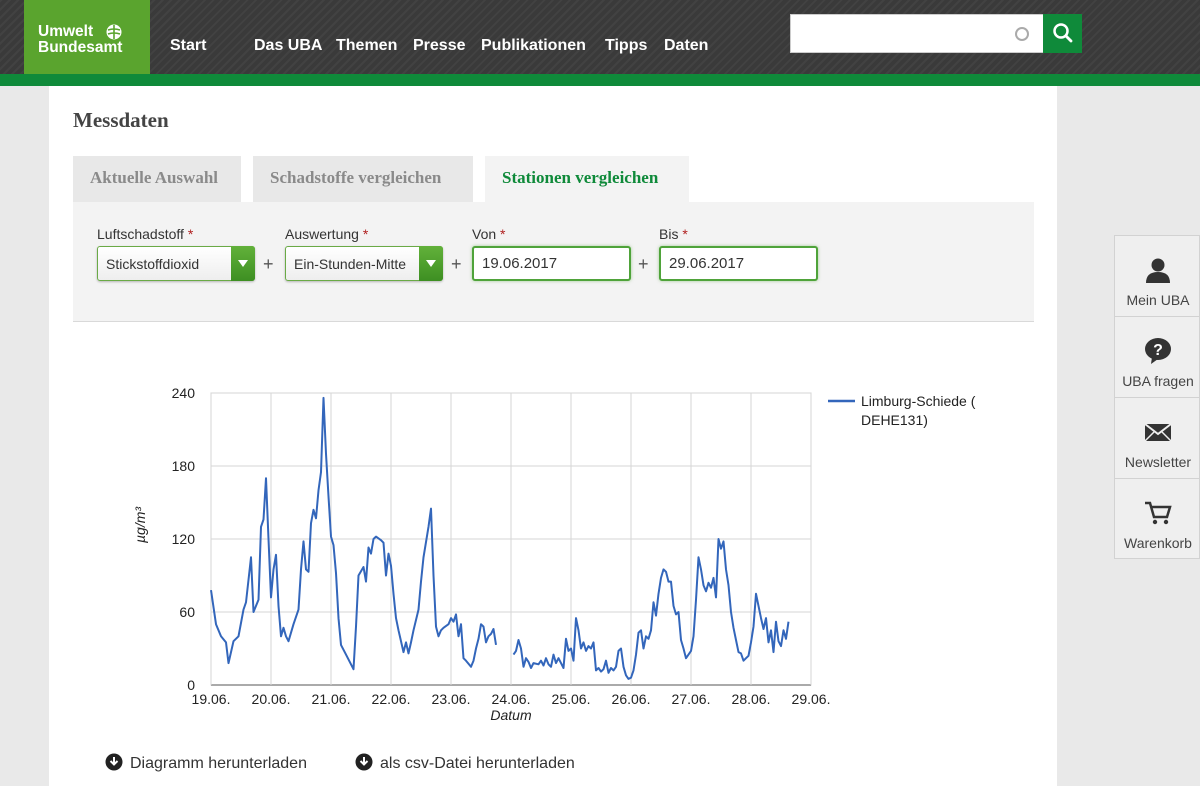 Image resolution: width=1200 pixels, height=786 pixels. Describe the element at coordinates (184, 393) in the screenshot. I see `y-tick-label: 240` at that location.